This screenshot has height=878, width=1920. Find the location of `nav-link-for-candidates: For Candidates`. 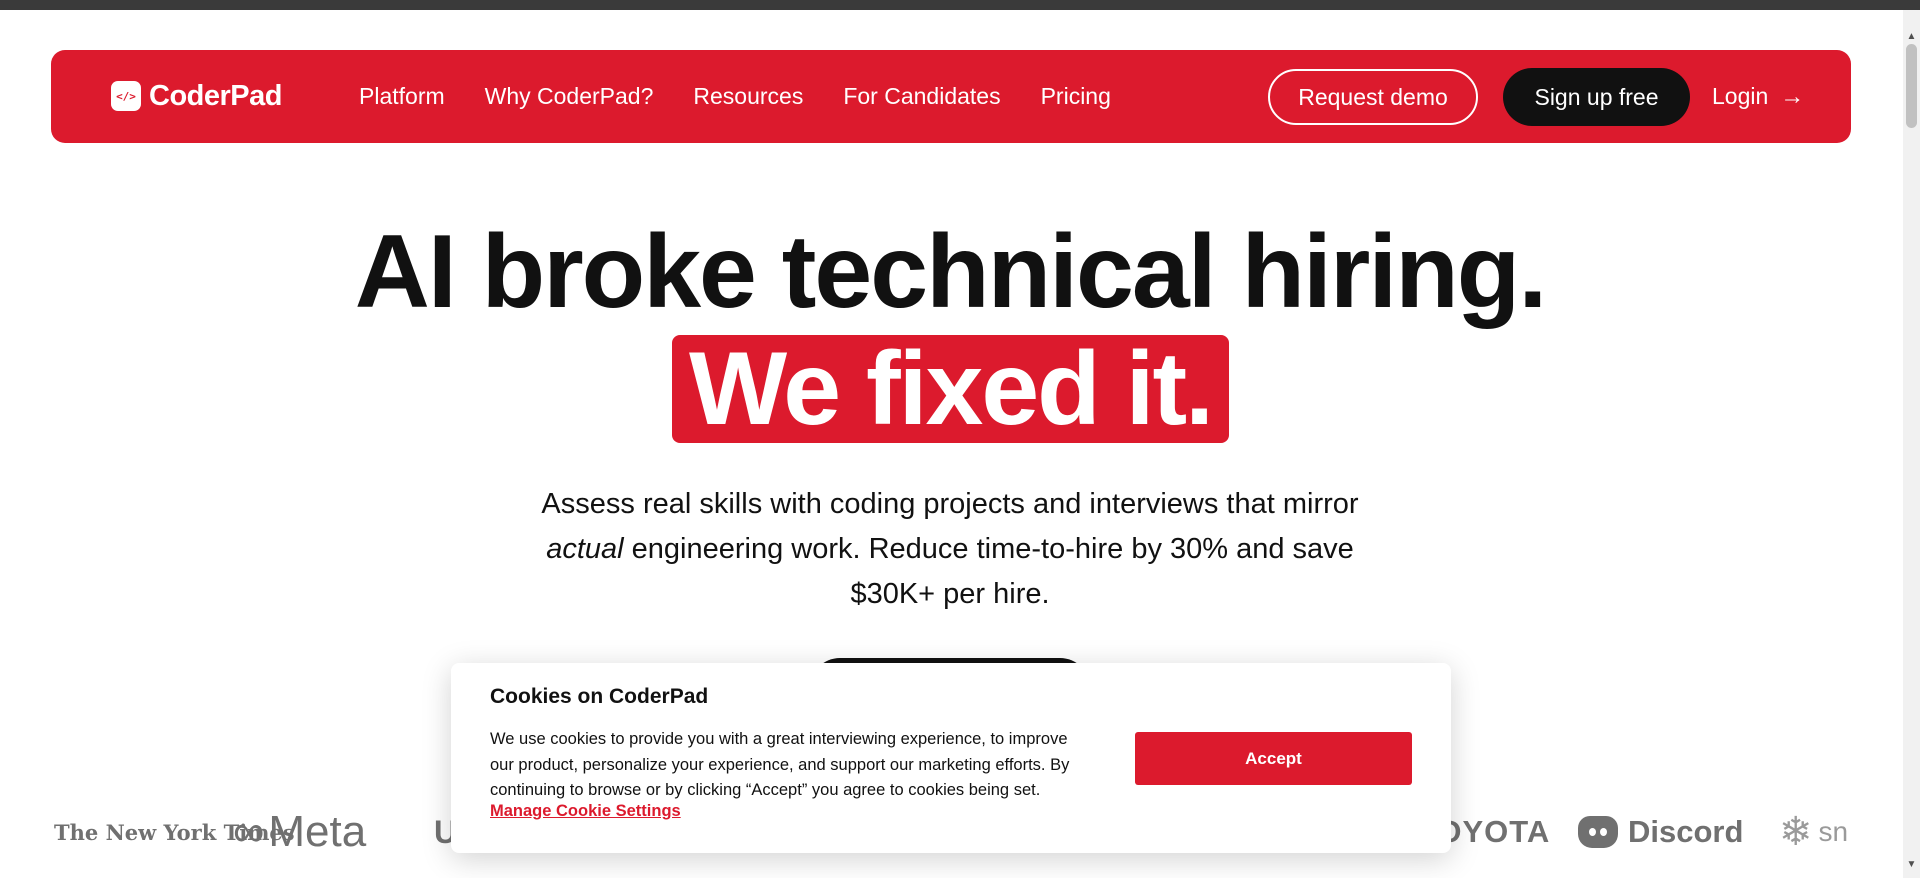

nav-link-for-candidates: For Candidates is located at coordinates (921, 96).